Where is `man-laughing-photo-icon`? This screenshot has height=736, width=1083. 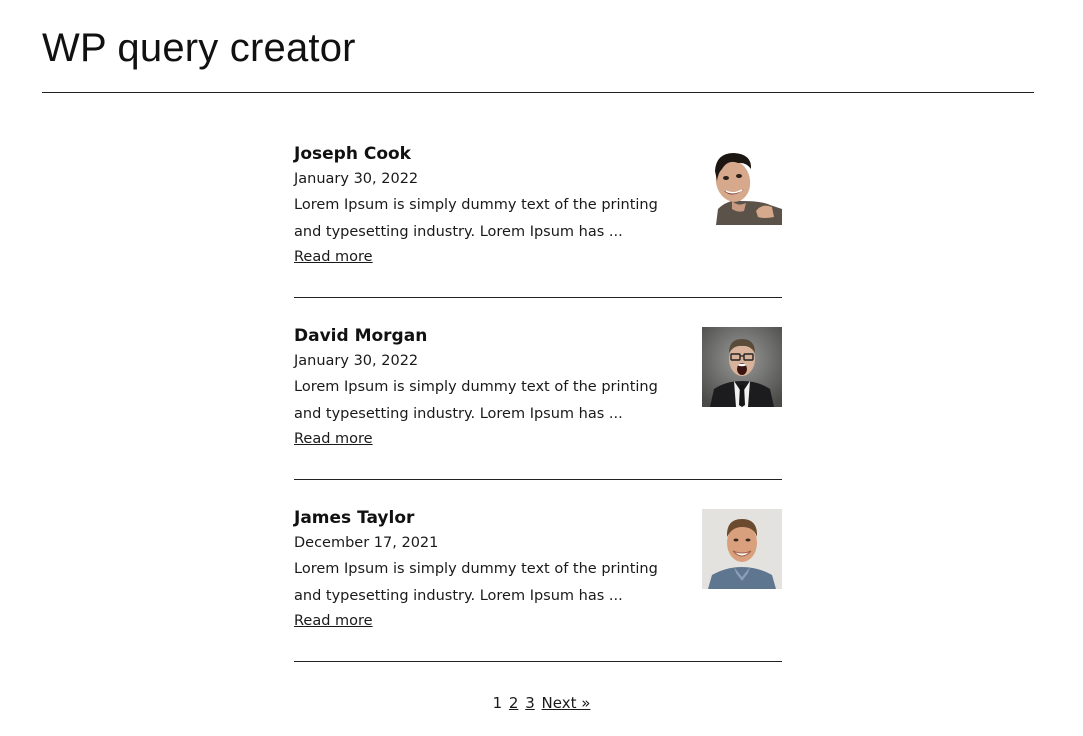
man-laughing-photo-icon is located at coordinates (742, 185).